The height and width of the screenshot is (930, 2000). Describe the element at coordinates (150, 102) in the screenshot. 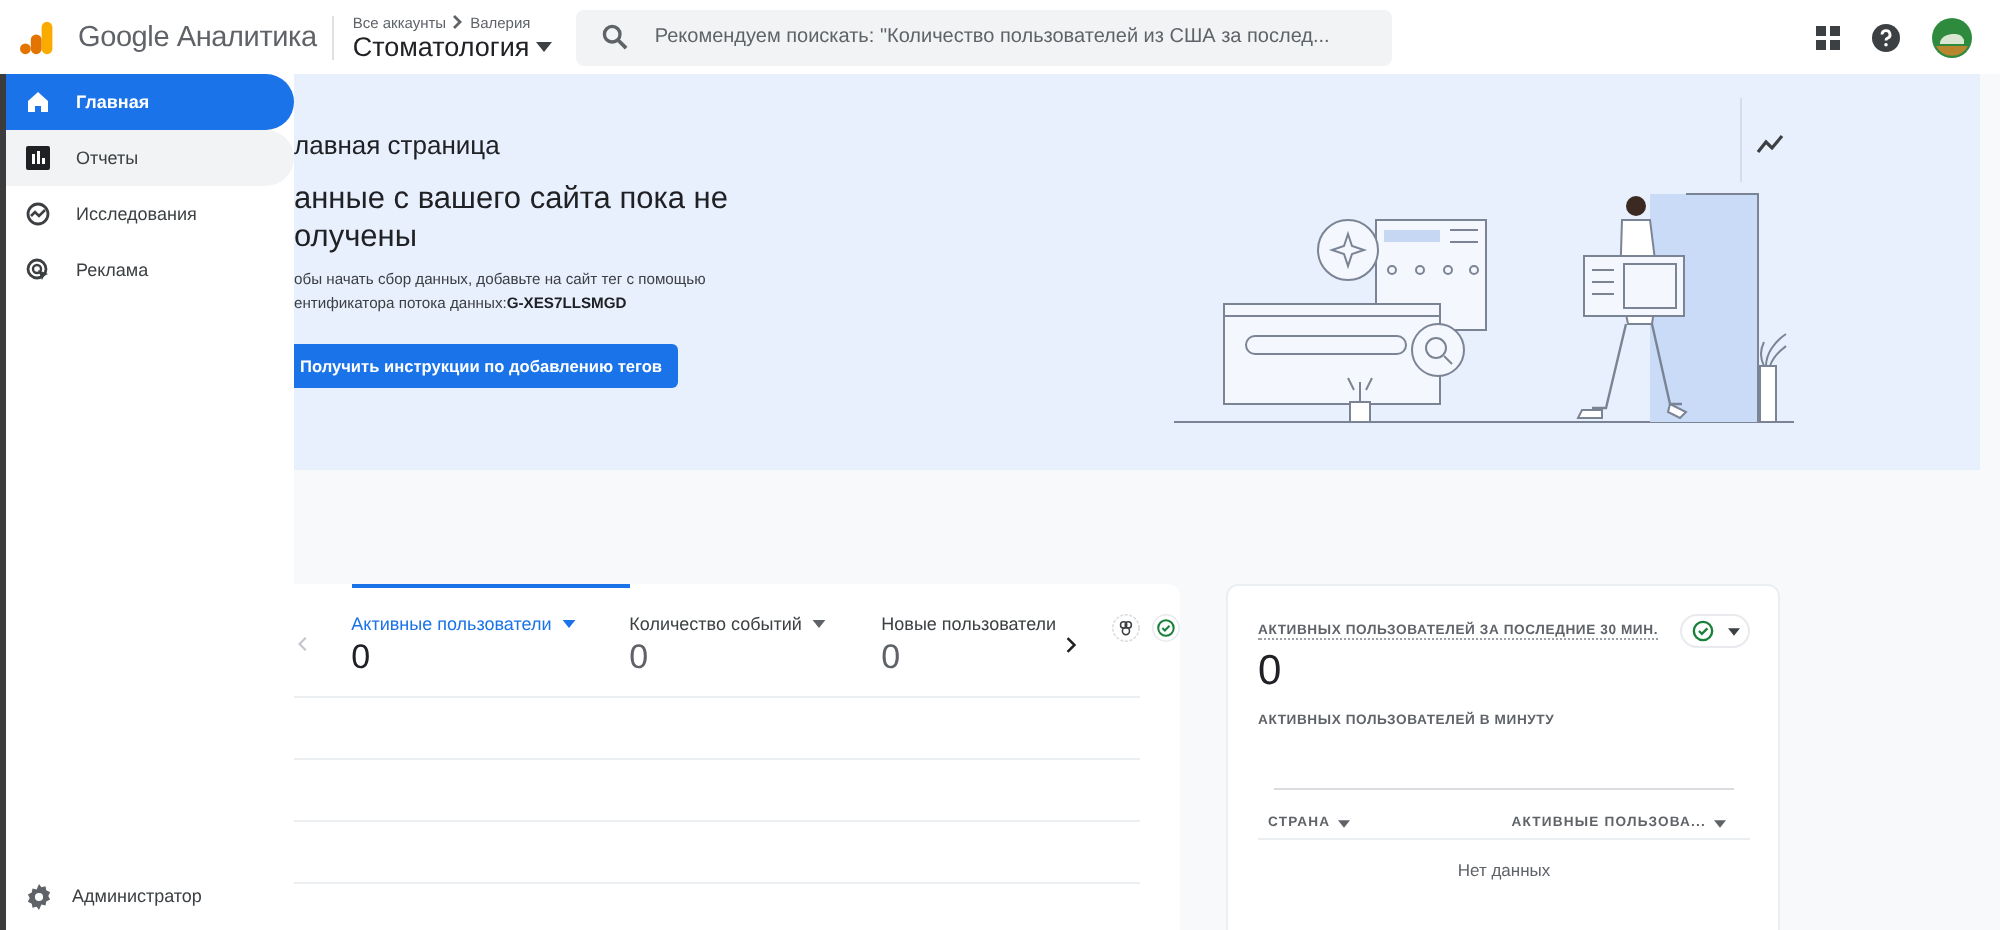

I see `nav-item: Главная` at that location.